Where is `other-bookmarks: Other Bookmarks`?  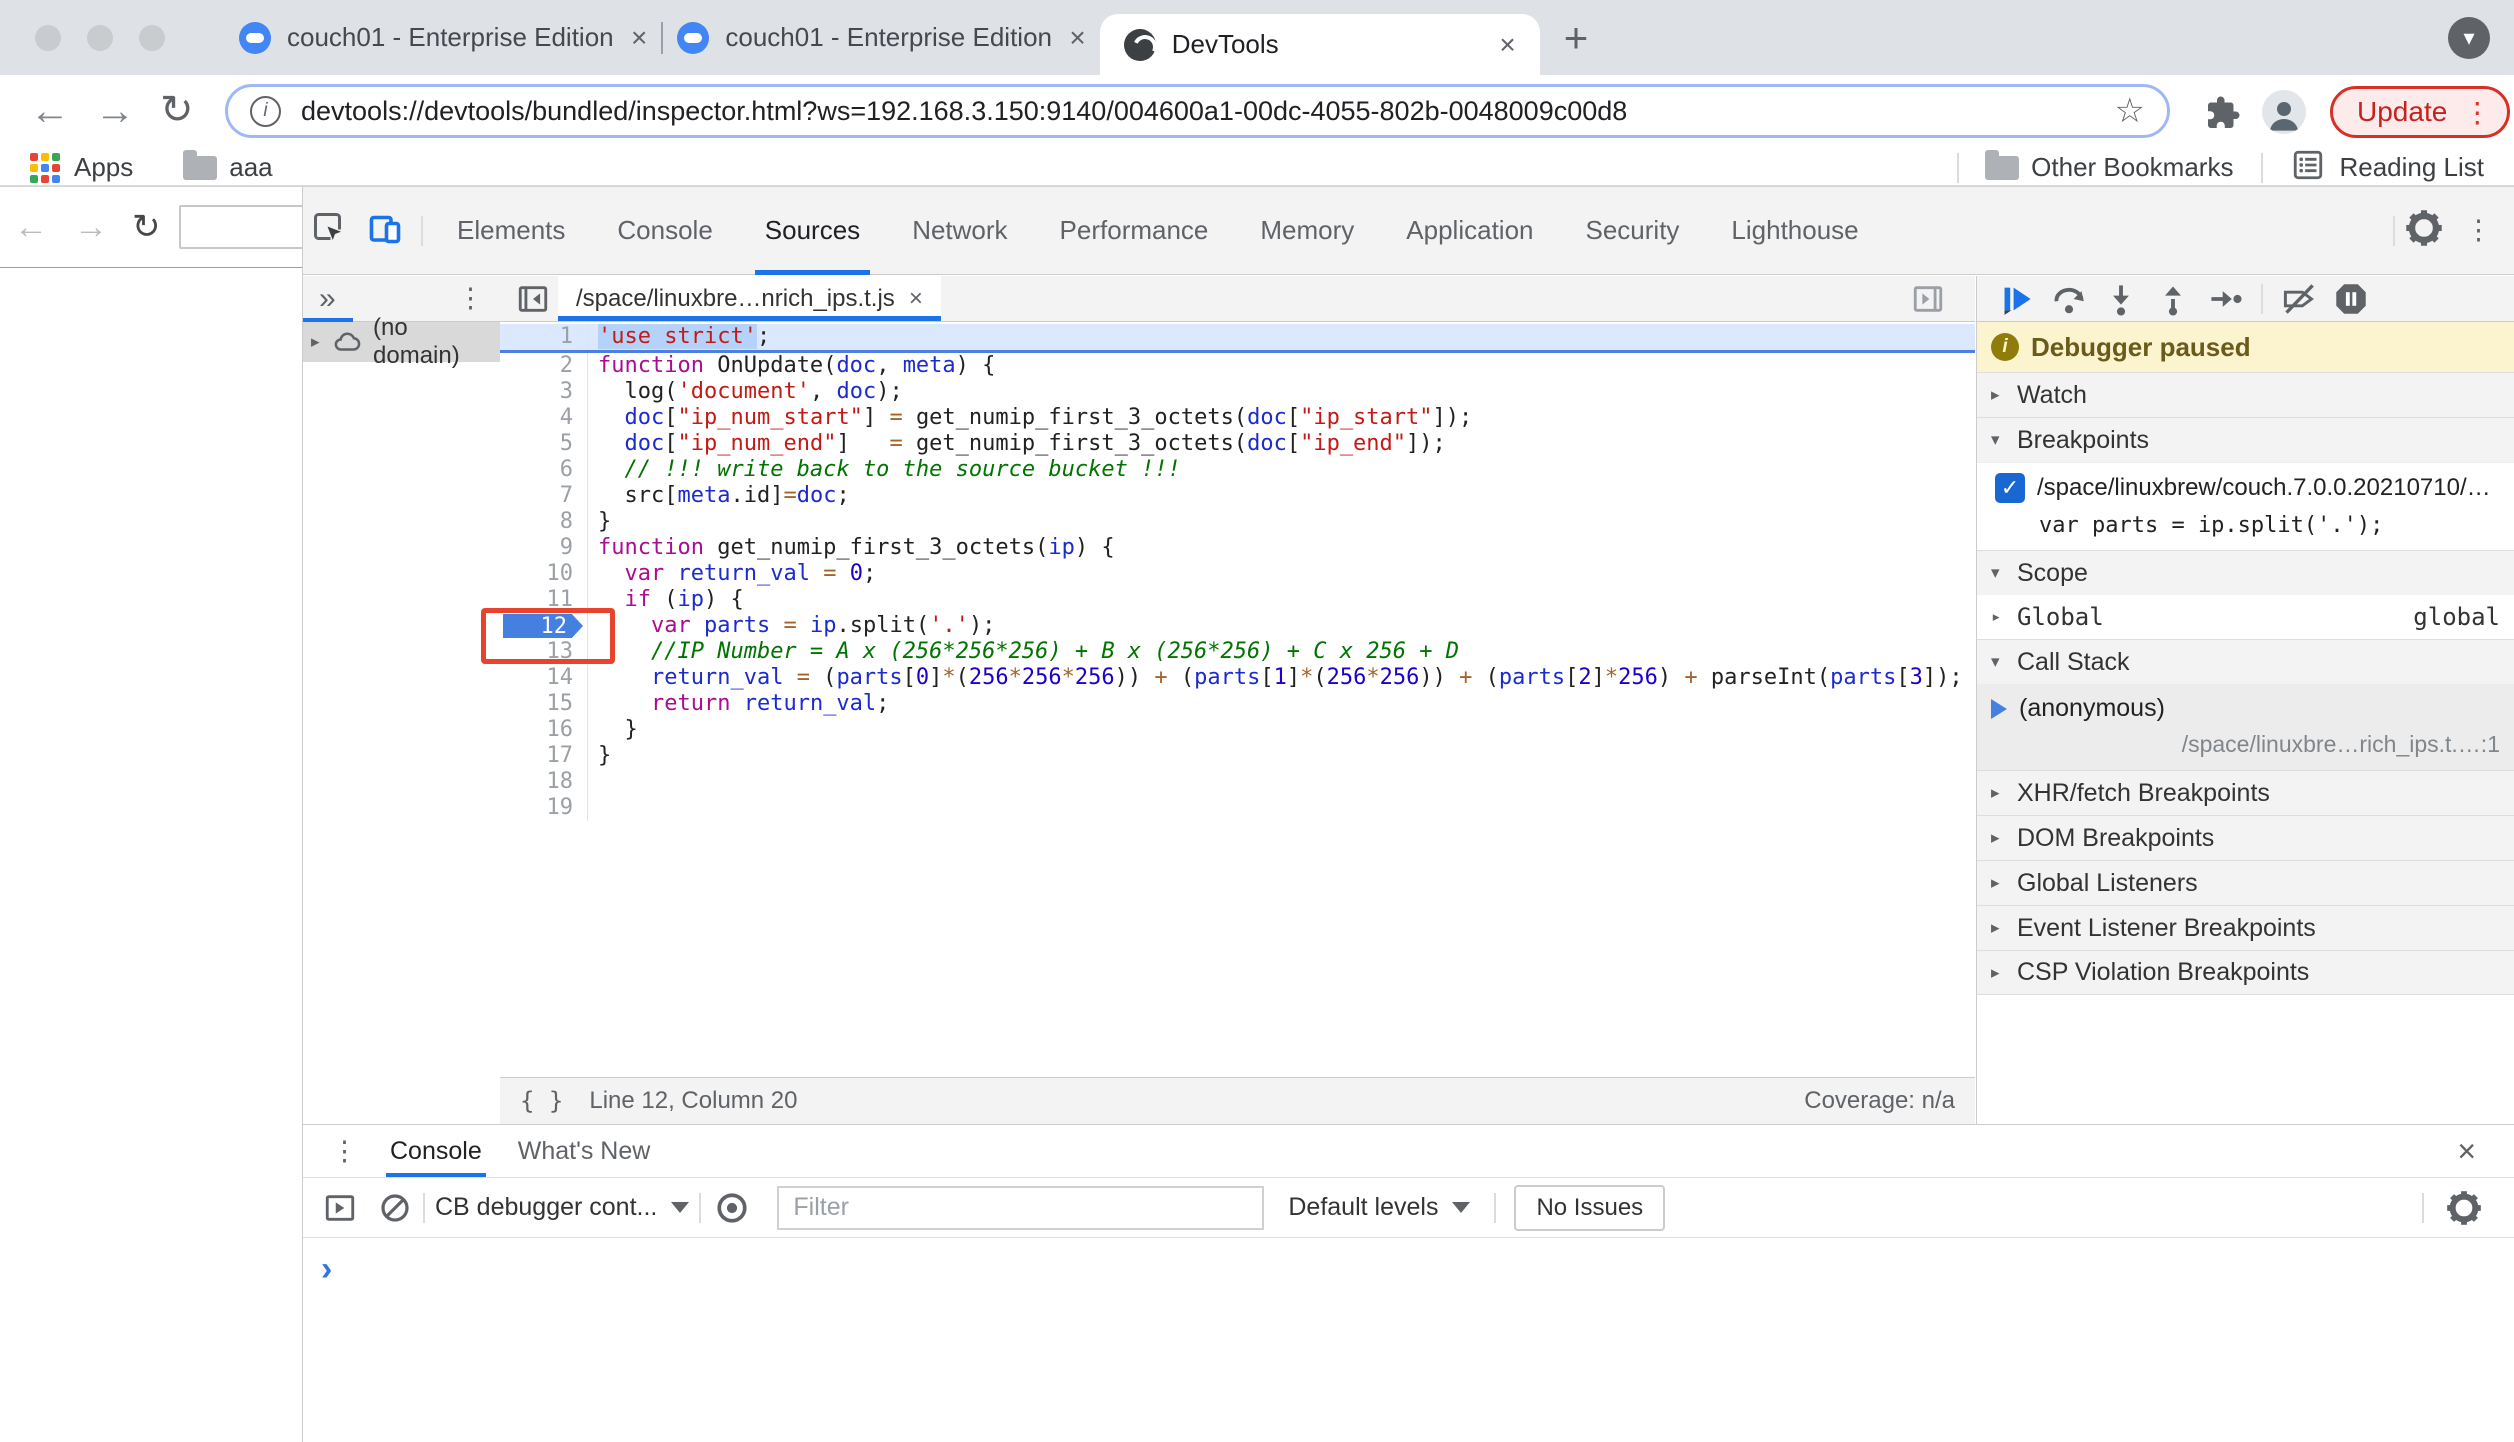 other-bookmarks: Other Bookmarks is located at coordinates (2132, 167).